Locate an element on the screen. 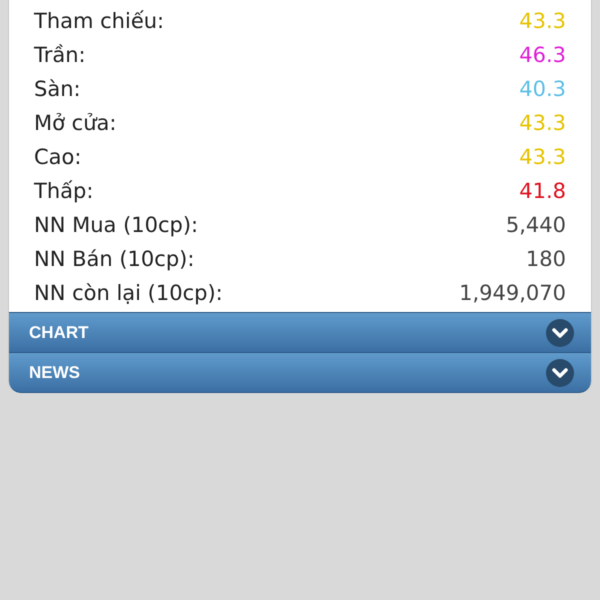  field-value: 41.8 is located at coordinates (542, 191).